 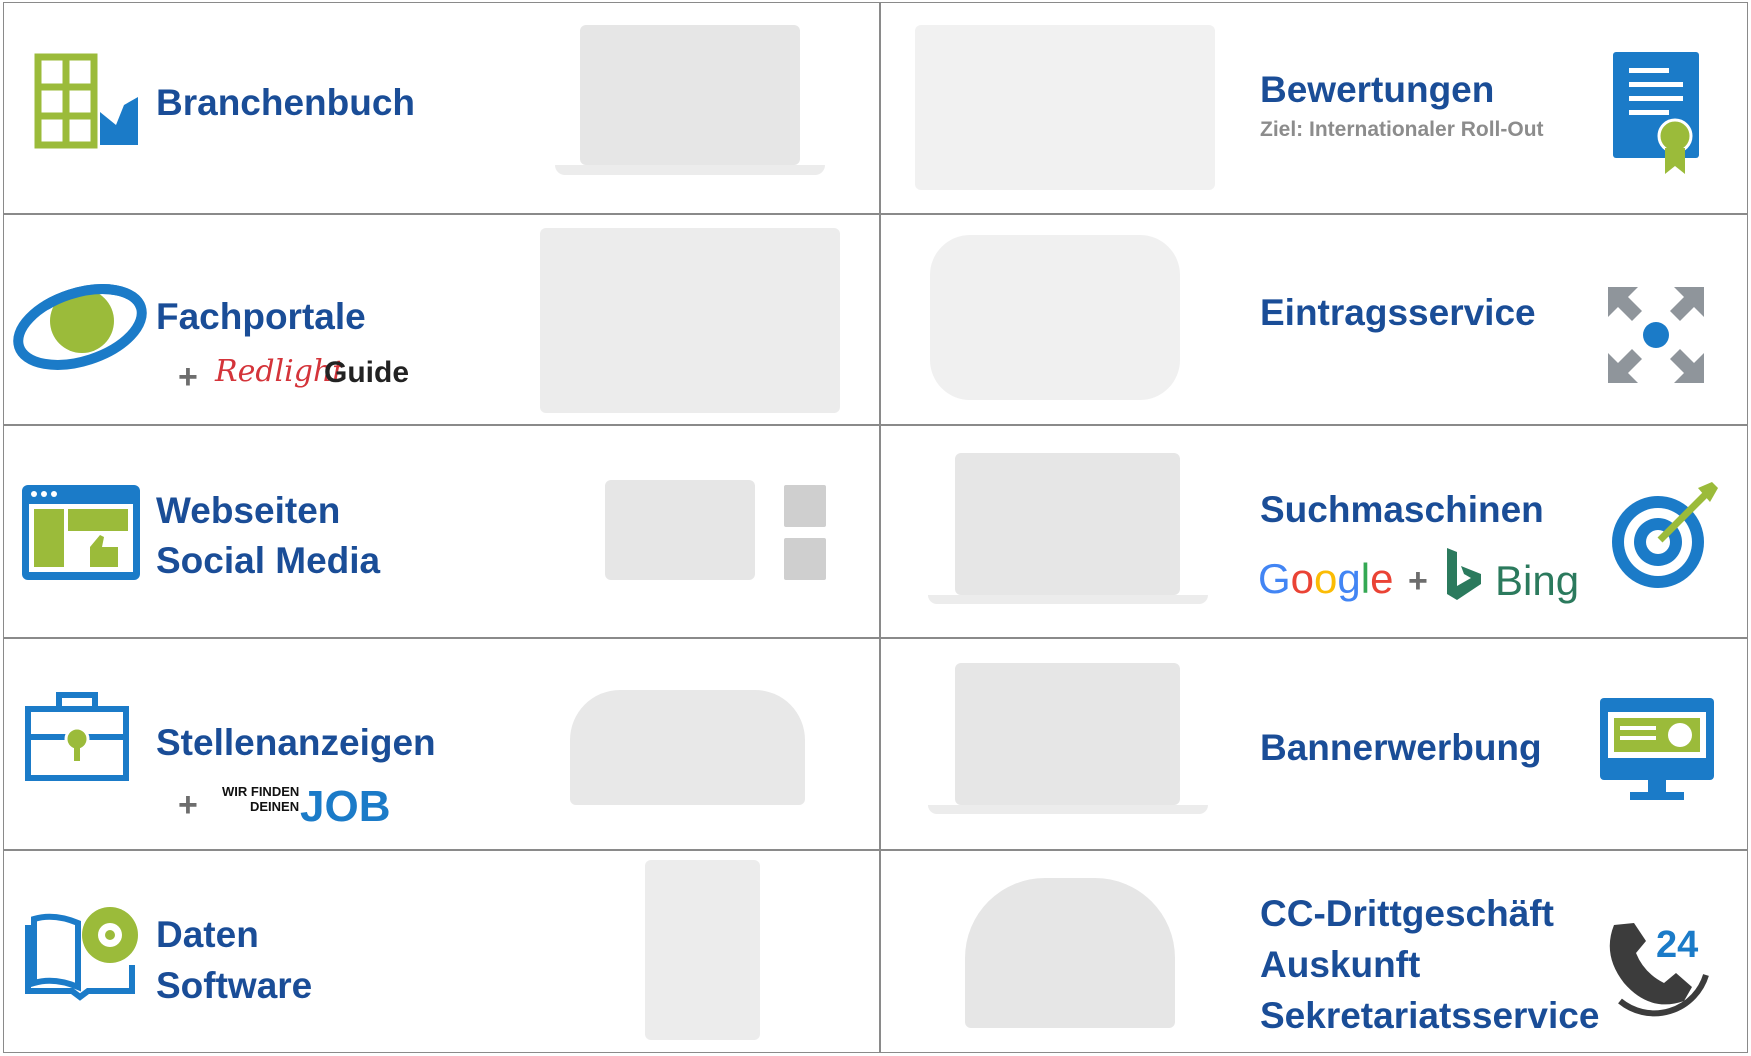 What do you see at coordinates (80, 327) in the screenshot?
I see `planet-orbit-icon` at bounding box center [80, 327].